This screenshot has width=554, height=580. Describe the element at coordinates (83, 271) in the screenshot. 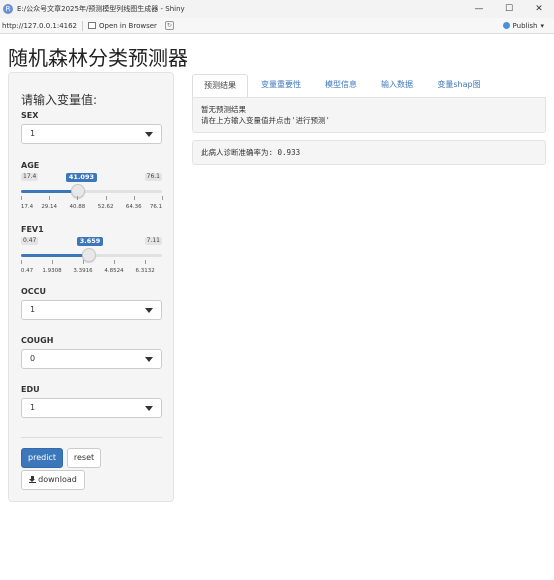

I see `slider-tick-label: 3.3916` at that location.